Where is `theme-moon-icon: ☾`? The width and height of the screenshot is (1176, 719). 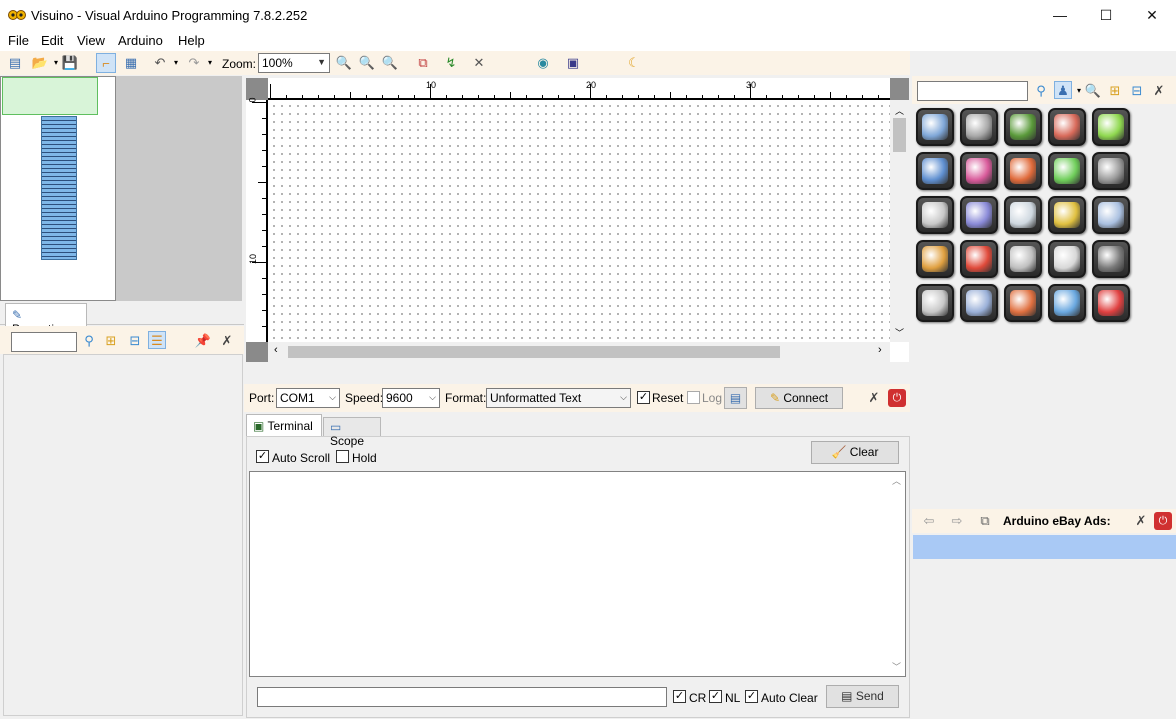 theme-moon-icon: ☾ is located at coordinates (634, 63).